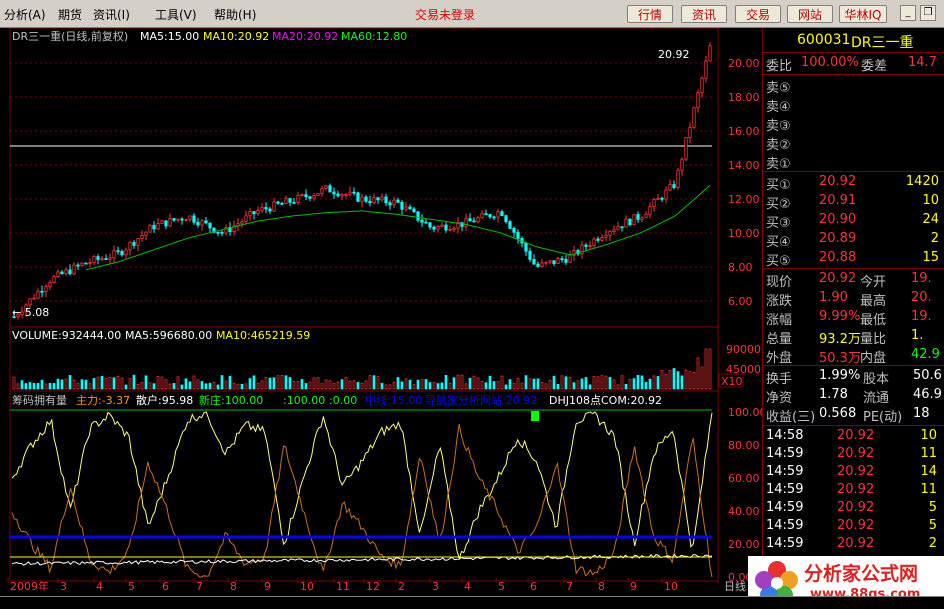  I want to click on indicator-tick-label: 80.00, so click(744, 445).